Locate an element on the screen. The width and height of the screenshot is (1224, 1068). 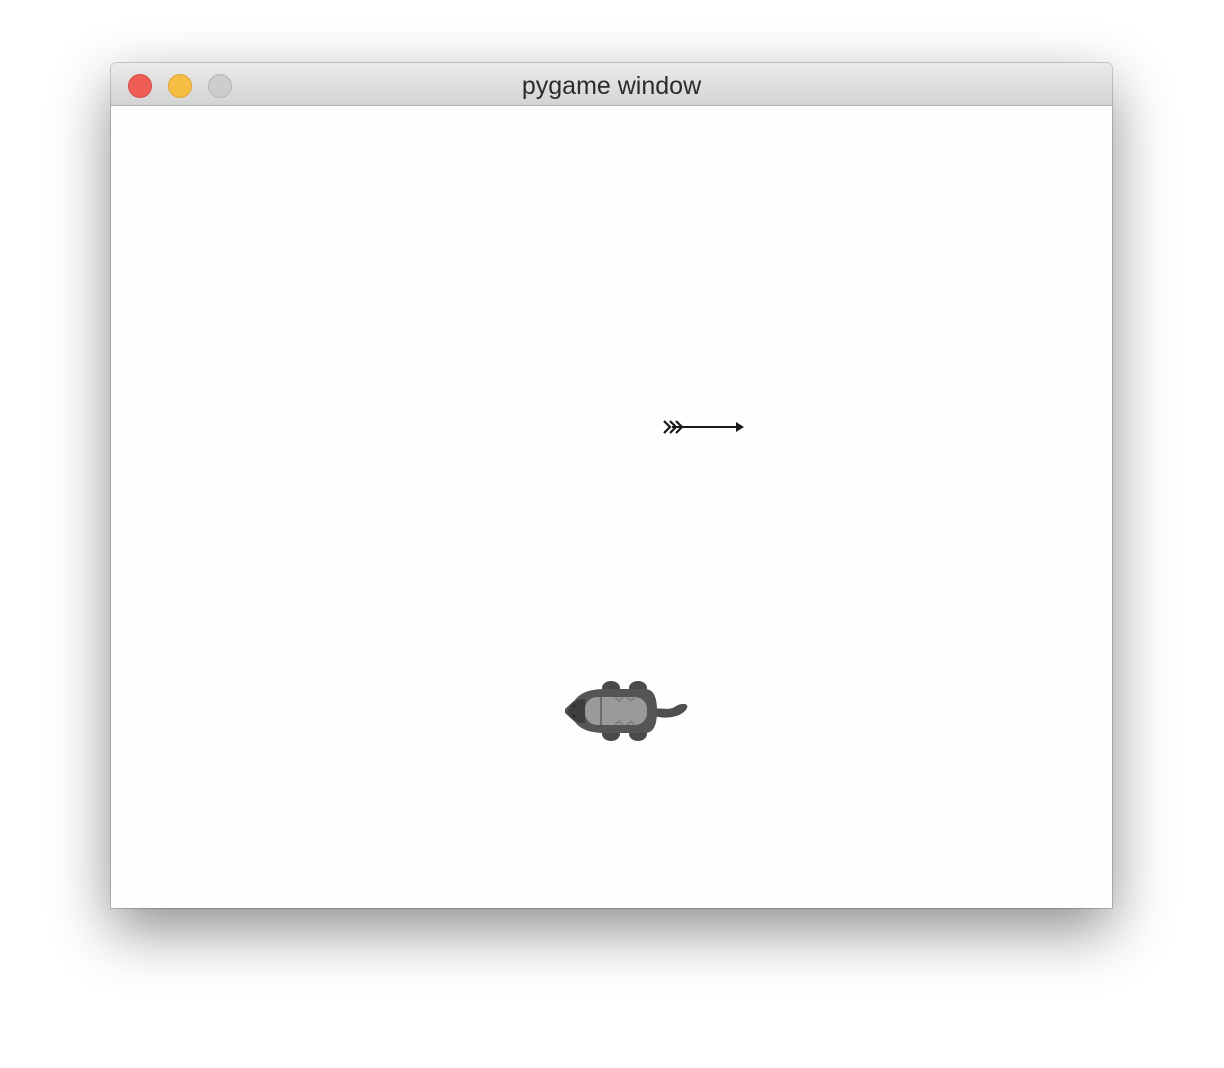
window-title: pygame window is located at coordinates (611, 86).